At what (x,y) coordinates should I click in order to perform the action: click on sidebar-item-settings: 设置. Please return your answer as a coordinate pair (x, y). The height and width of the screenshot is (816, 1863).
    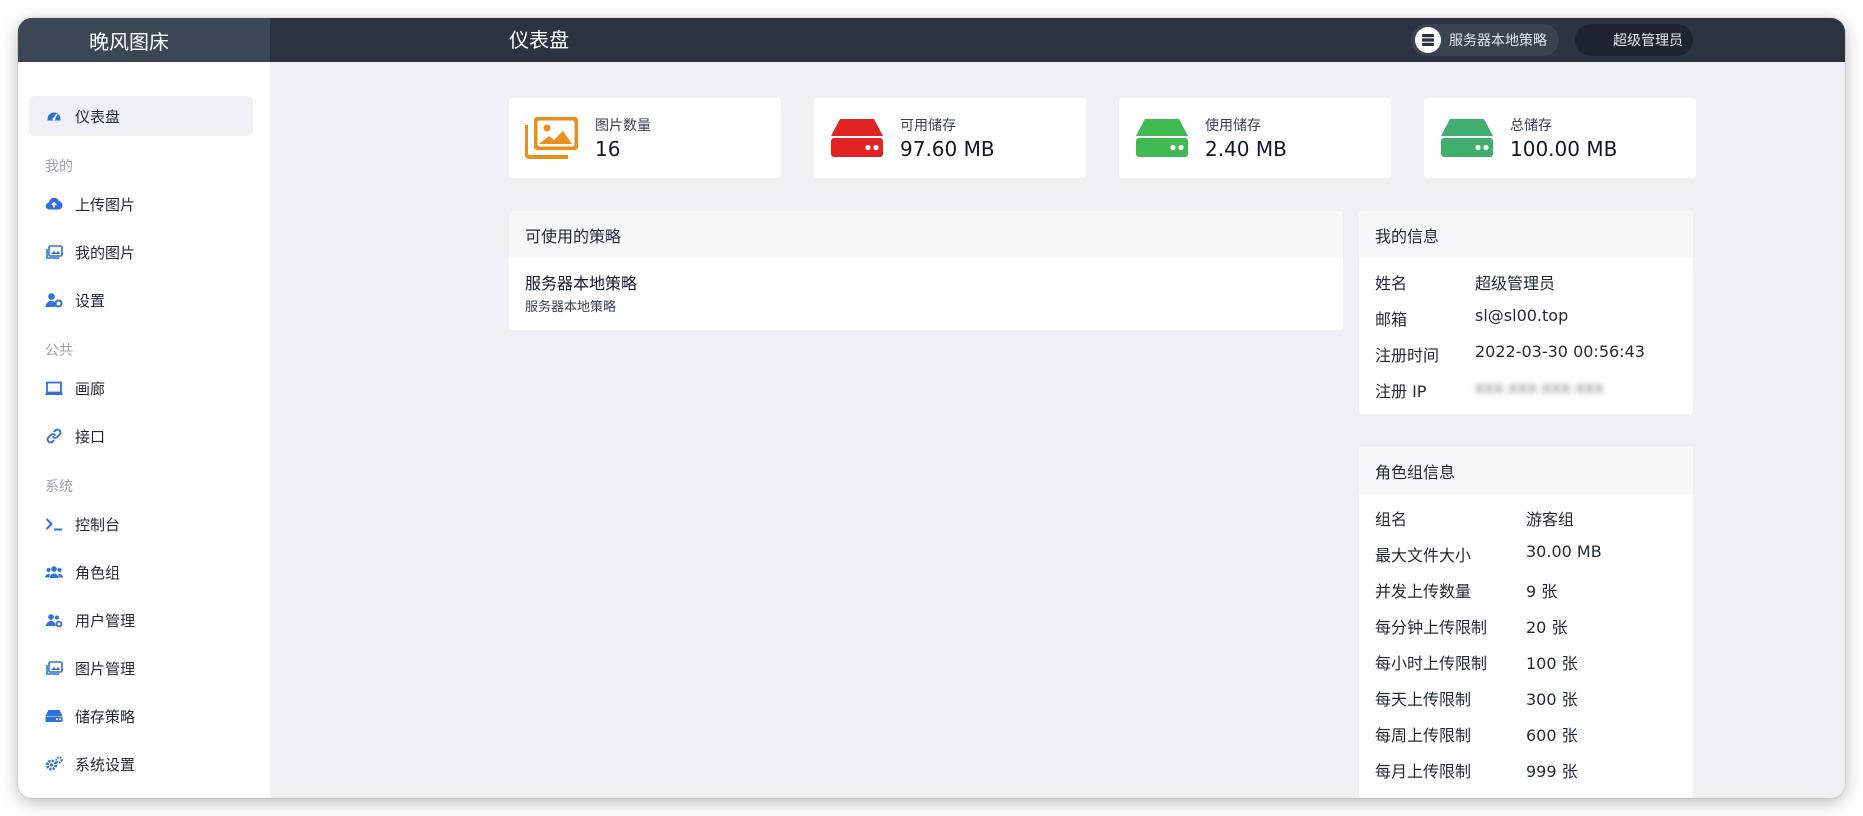
    Looking at the image, I should click on (141, 300).